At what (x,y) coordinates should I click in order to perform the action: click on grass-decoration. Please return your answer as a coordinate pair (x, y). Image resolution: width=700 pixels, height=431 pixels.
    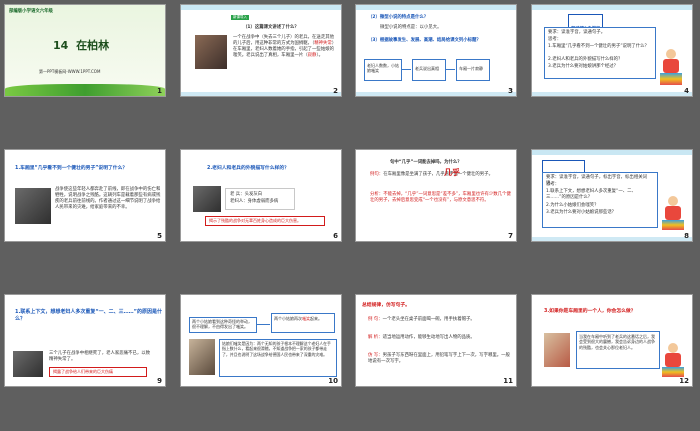
    Looking at the image, I should click on (85, 90).